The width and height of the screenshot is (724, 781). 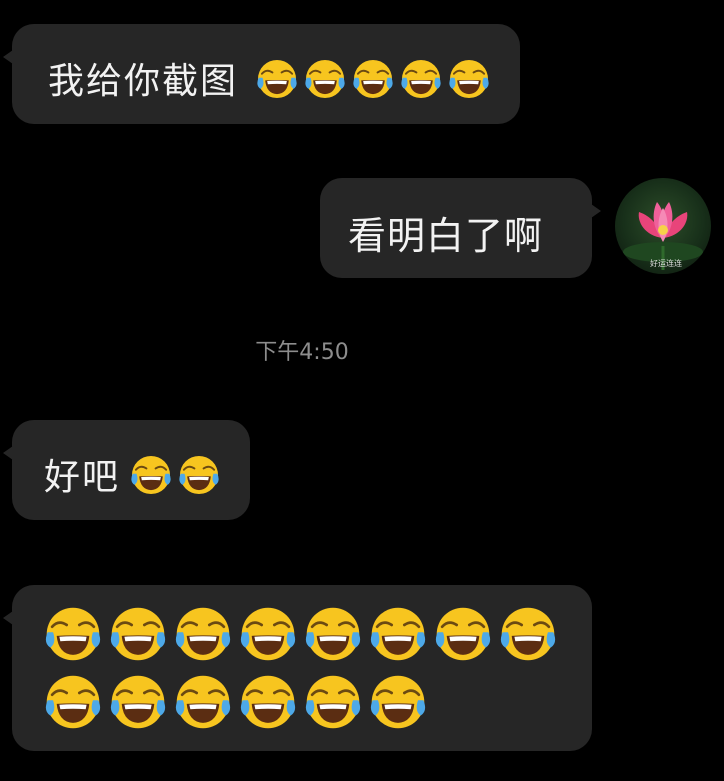 I want to click on avatar-caption: 好运连连, so click(x=666, y=263).